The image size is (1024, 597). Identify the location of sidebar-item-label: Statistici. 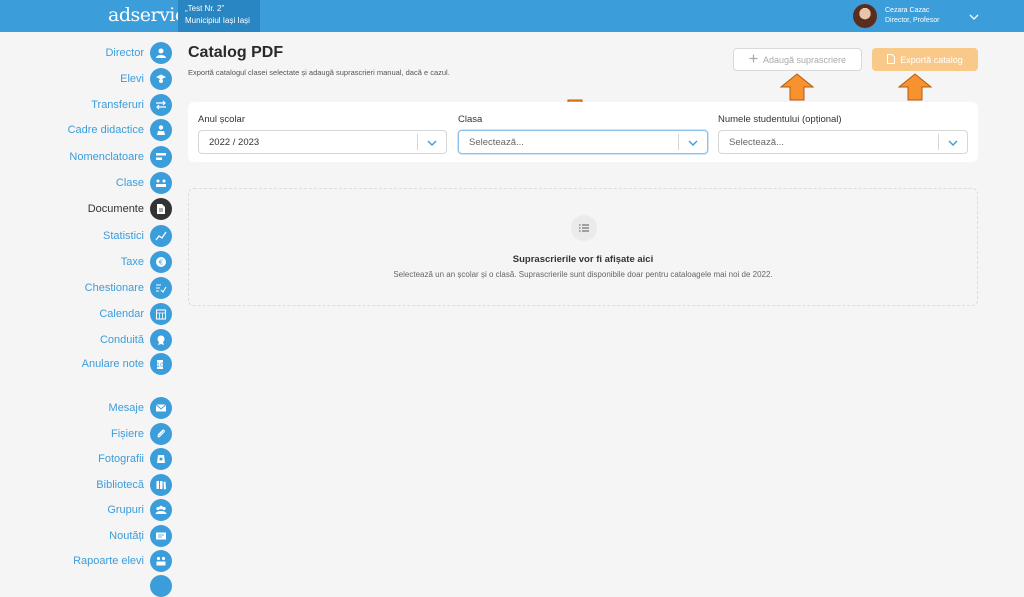
(123, 236).